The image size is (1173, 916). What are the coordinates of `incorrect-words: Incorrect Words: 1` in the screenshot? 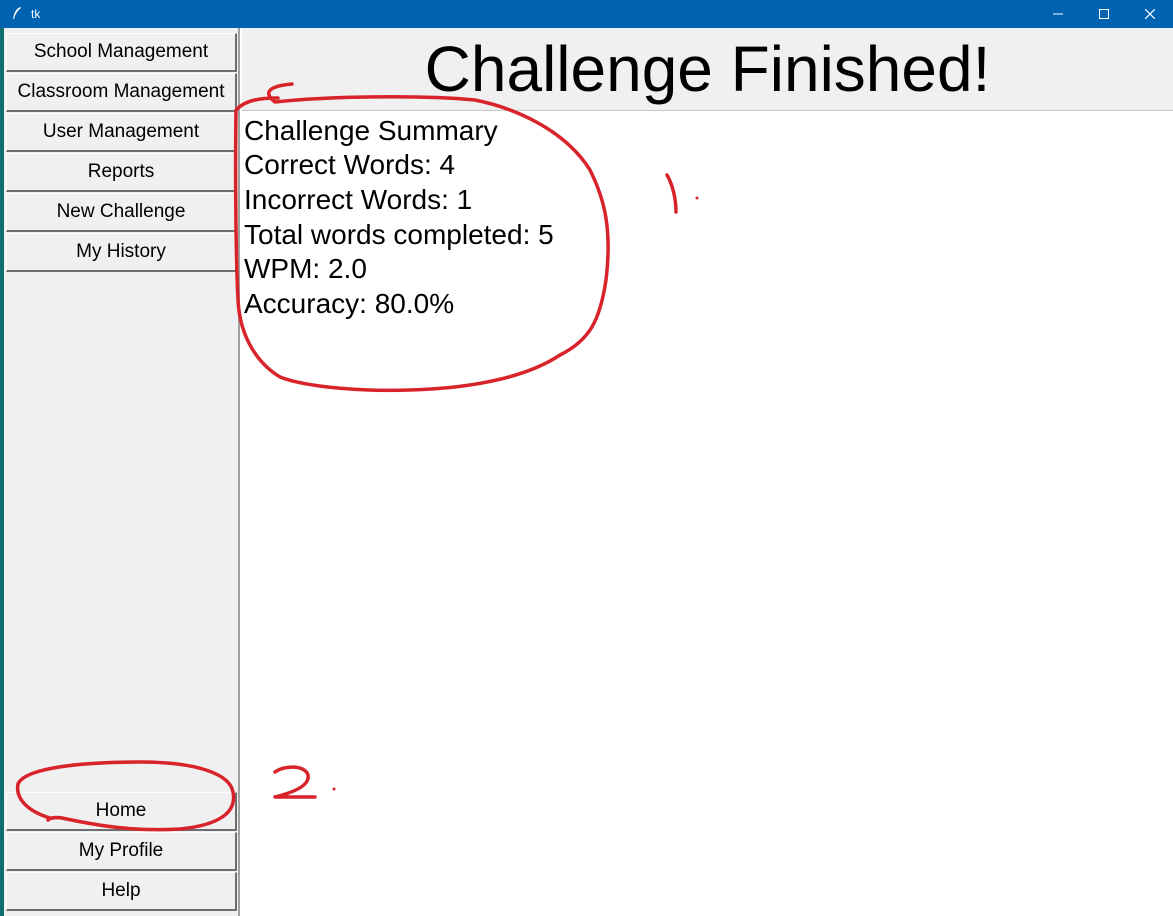 It's located at (358, 199).